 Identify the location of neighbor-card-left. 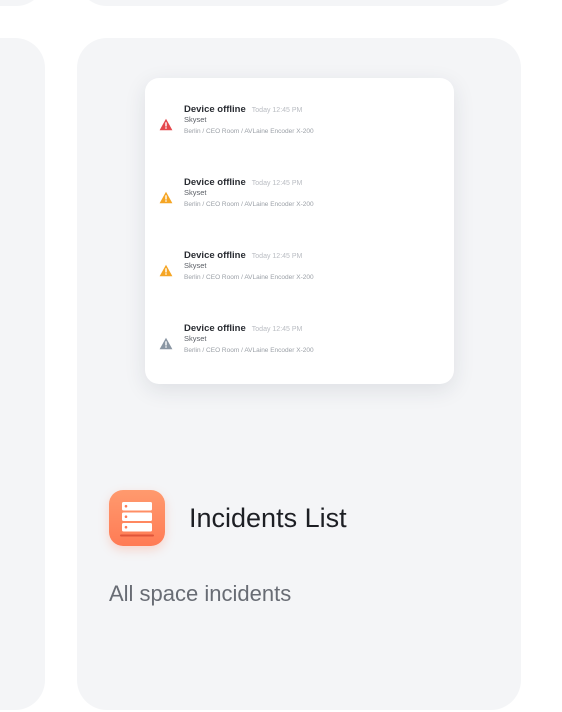
(22, 374).